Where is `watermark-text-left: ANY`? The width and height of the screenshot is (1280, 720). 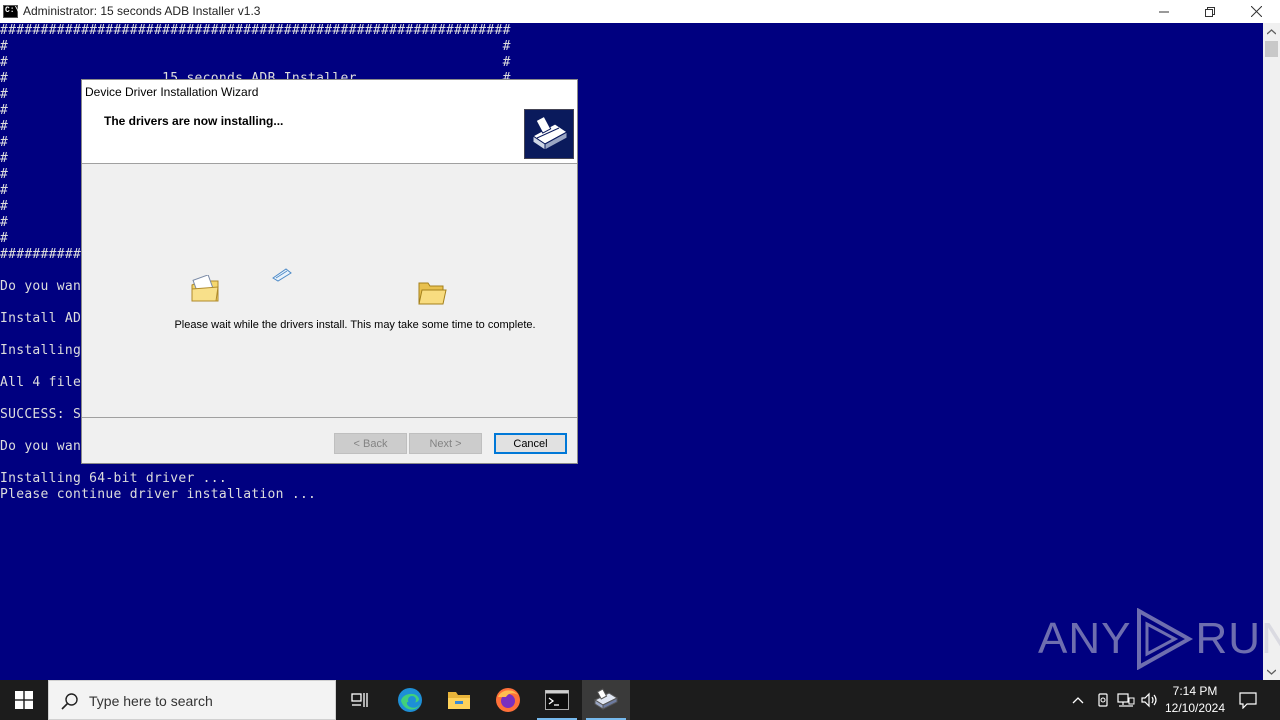 watermark-text-left: ANY is located at coordinates (1085, 638).